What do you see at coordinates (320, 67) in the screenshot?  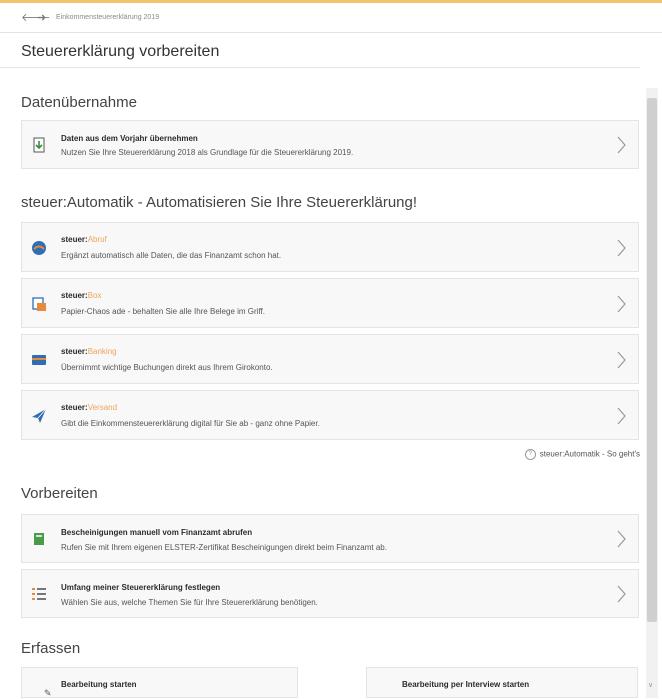 I see `title-divider` at bounding box center [320, 67].